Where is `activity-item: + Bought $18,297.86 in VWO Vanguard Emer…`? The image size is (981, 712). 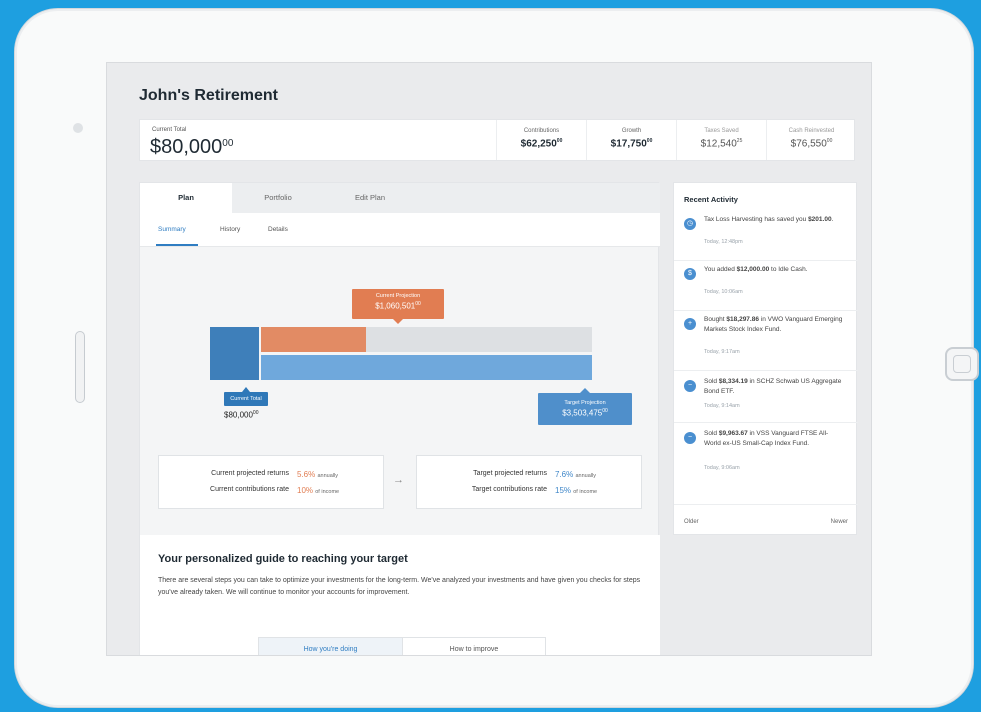 activity-item: + Bought $18,297.86 in VWO Vanguard Emer… is located at coordinates (766, 343).